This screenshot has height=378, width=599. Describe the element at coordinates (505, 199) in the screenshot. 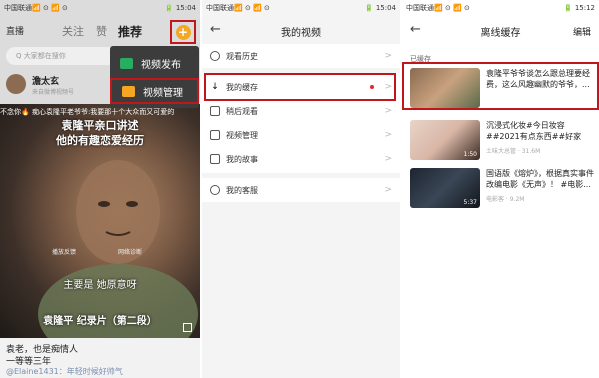

I see `video-meta: 电影客 · 9.2M` at that location.